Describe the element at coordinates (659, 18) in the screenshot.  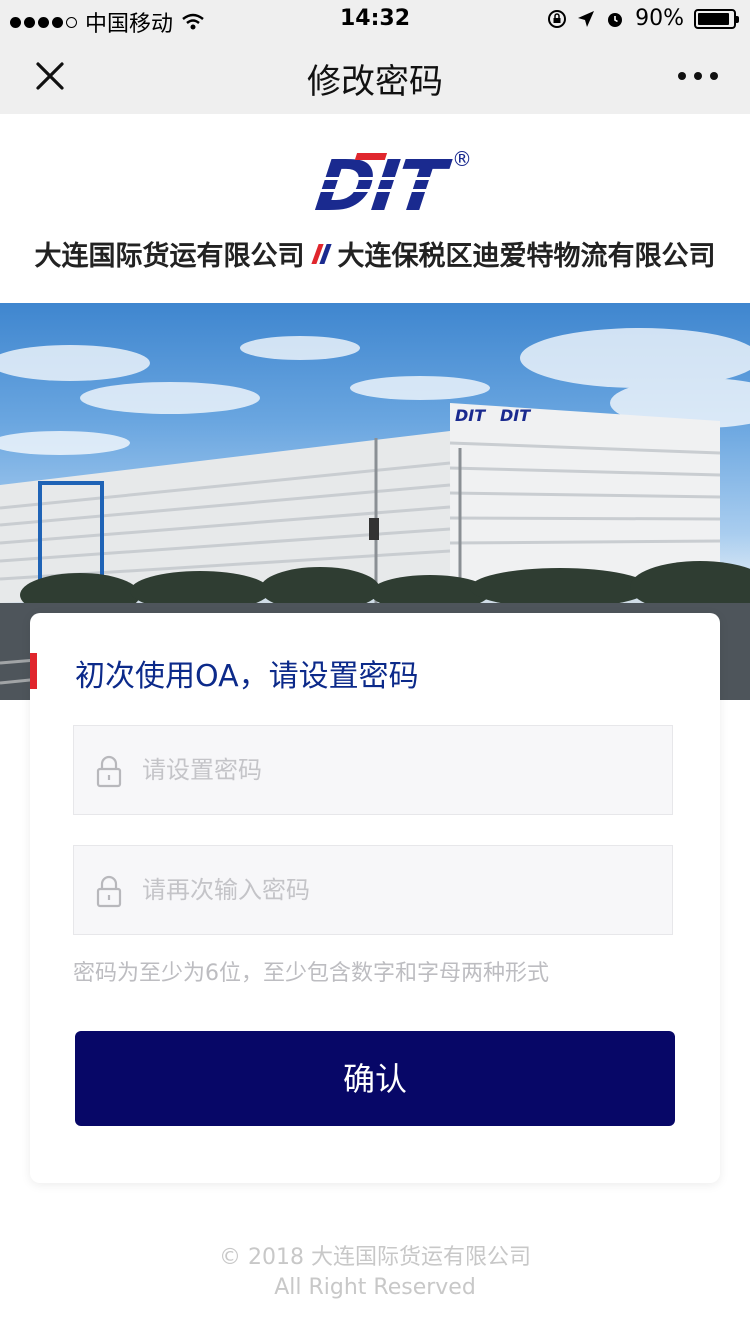
I see `battery-percent: 90%` at that location.